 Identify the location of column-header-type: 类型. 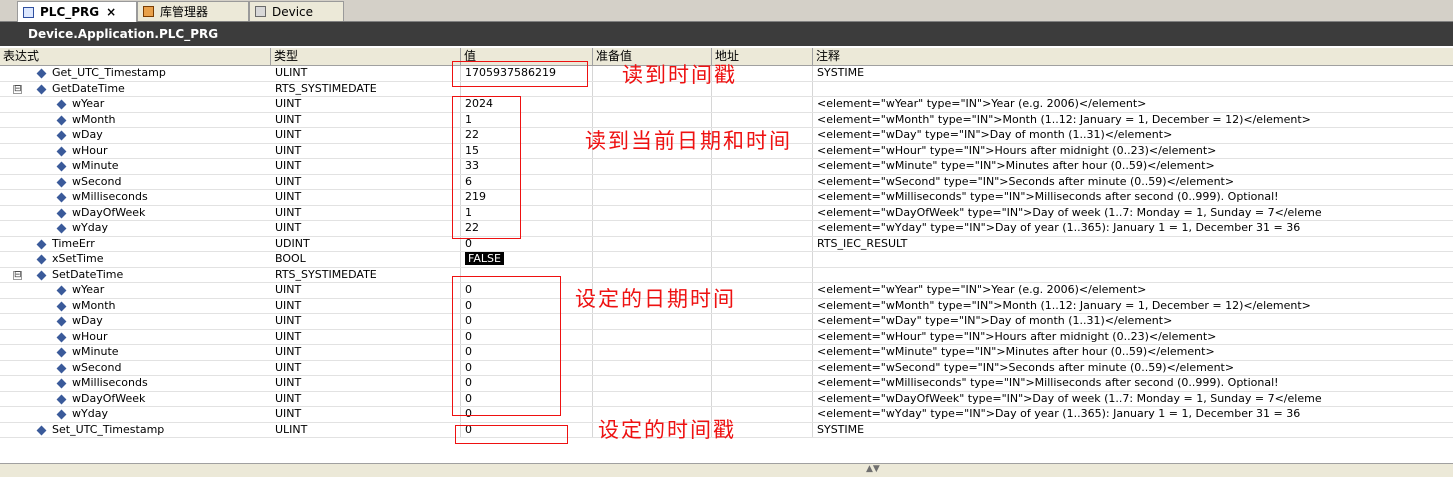
(366, 56).